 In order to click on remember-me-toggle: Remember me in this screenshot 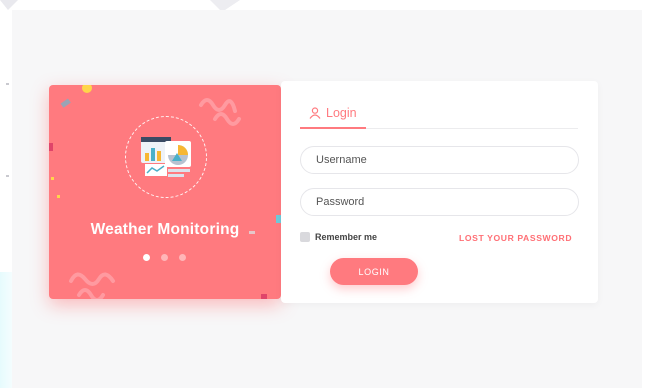, I will do `click(338, 237)`.